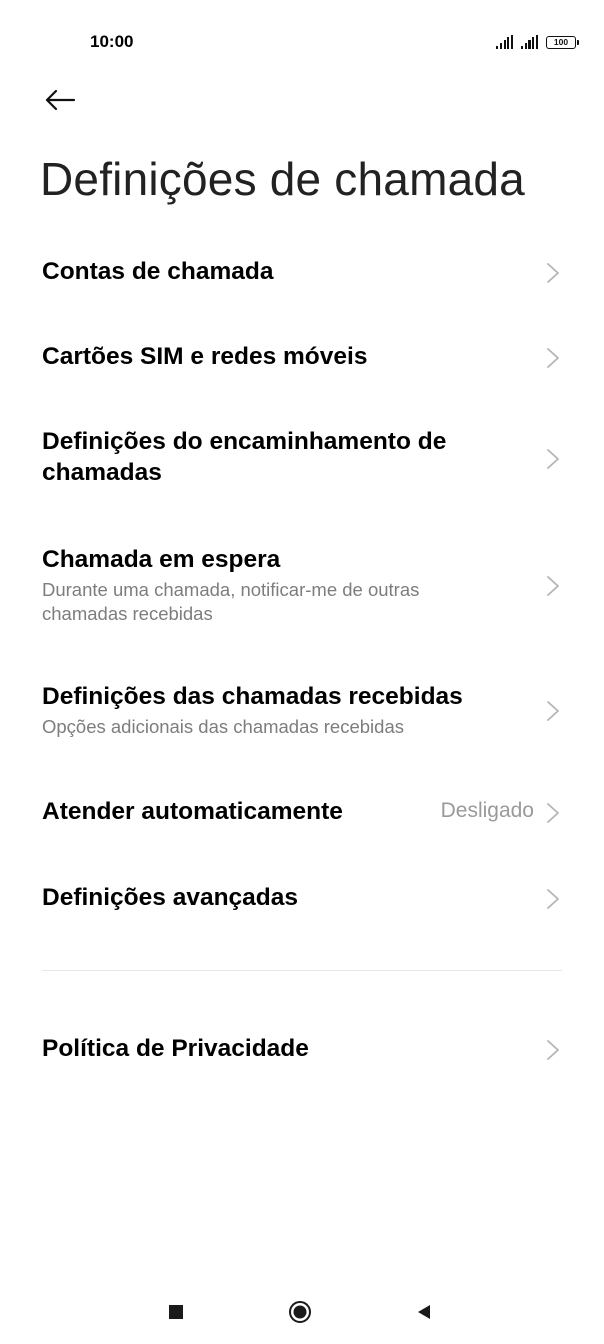 Image resolution: width=604 pixels, height=1344 pixels. I want to click on battery-icon: 100, so click(562, 42).